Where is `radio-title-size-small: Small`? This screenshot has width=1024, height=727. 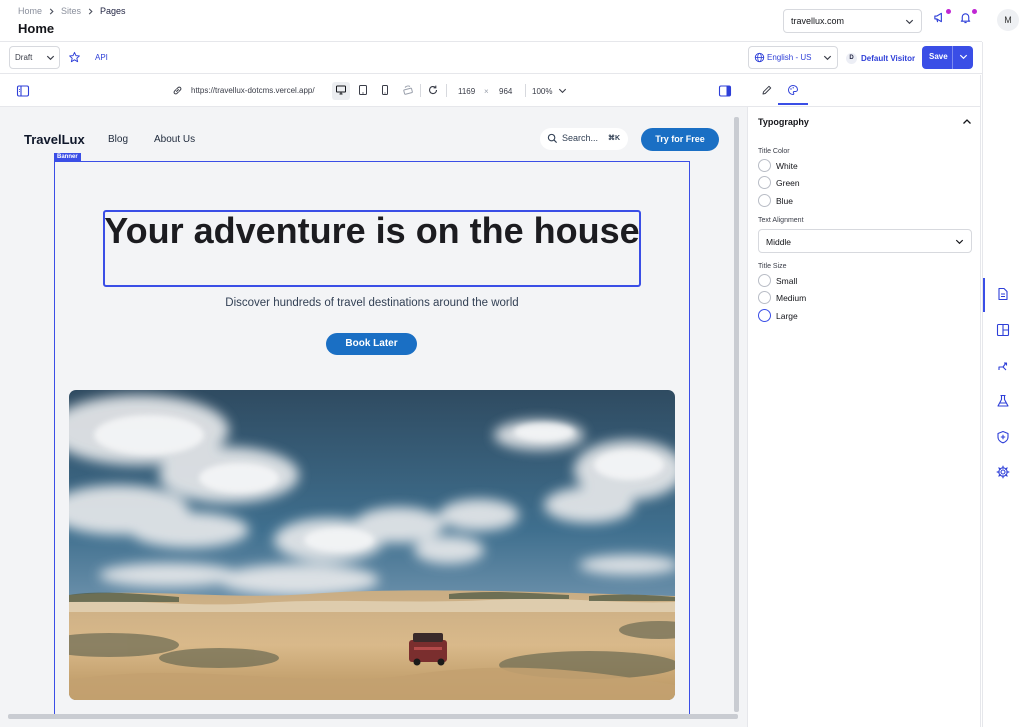 radio-title-size-small: Small is located at coordinates (777, 280).